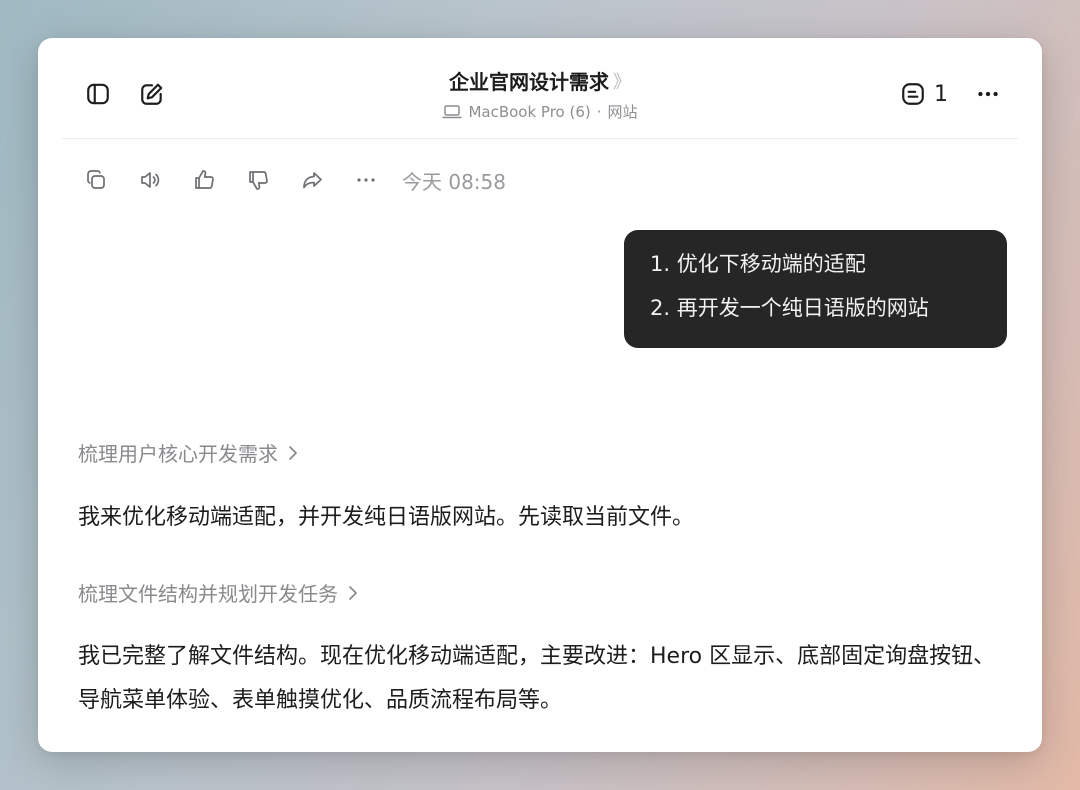 This screenshot has width=1080, height=790. What do you see at coordinates (941, 94) in the screenshot?
I see `notes-count: 1` at bounding box center [941, 94].